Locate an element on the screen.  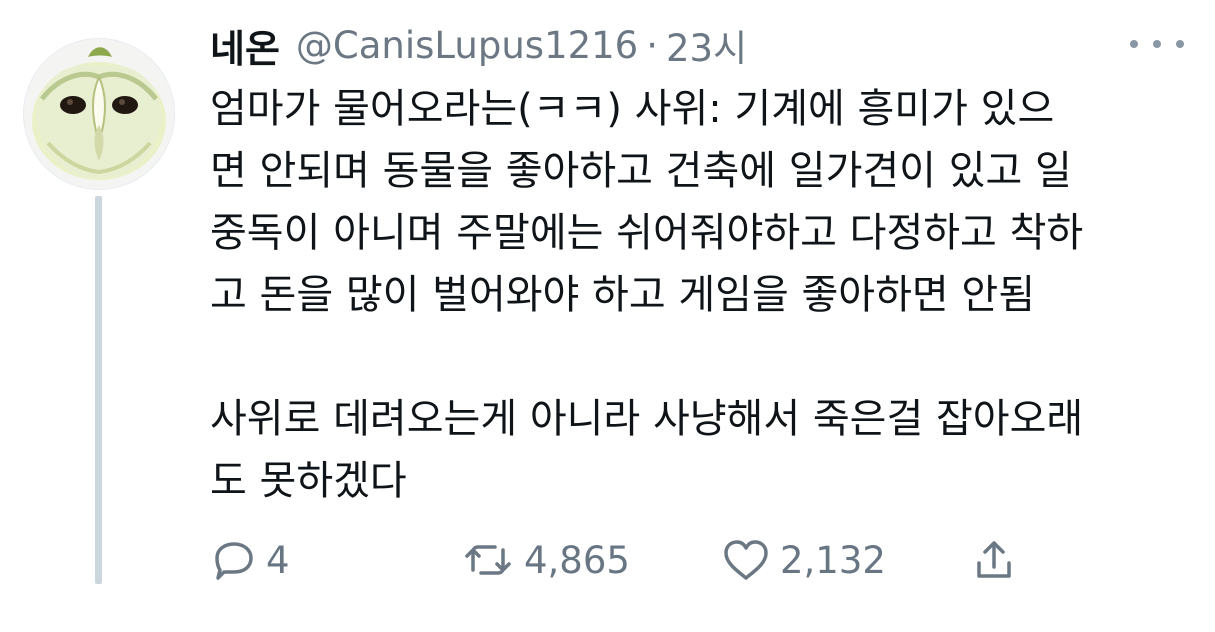
retweet-icon is located at coordinates (488, 560).